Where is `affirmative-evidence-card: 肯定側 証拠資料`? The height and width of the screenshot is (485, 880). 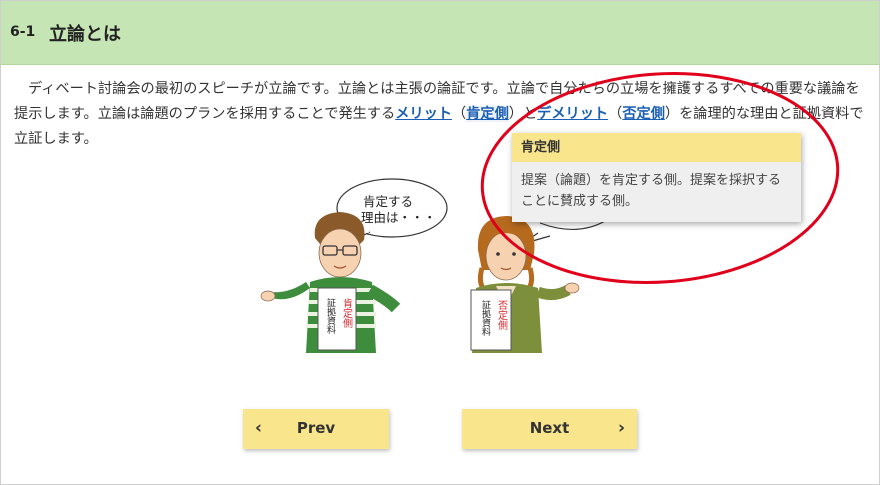
affirmative-evidence-card: 肯定側 証拠資料 is located at coordinates (337, 319).